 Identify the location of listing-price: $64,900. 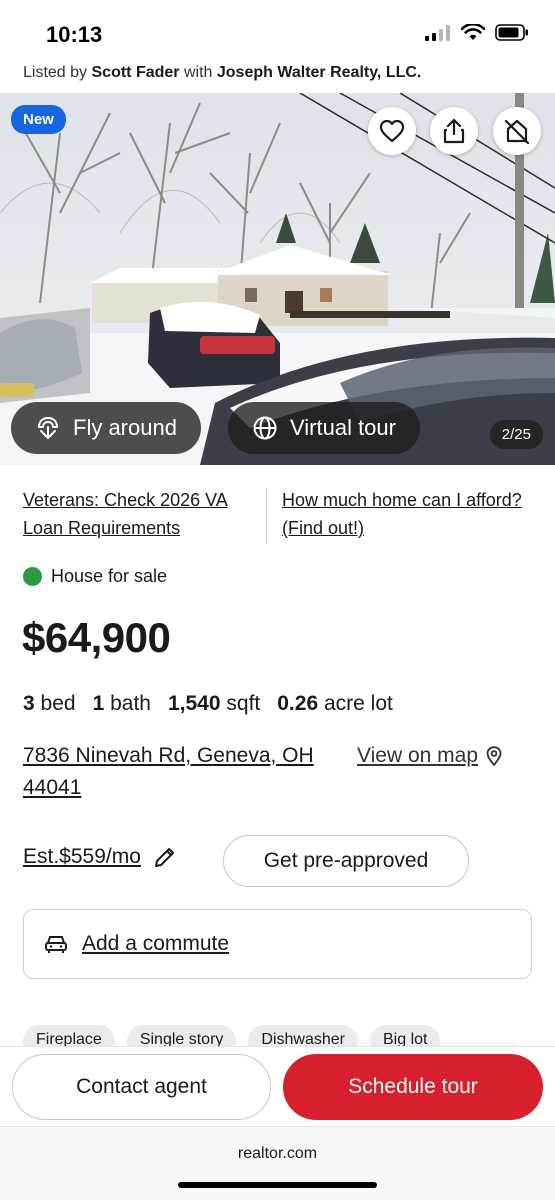
(96, 637).